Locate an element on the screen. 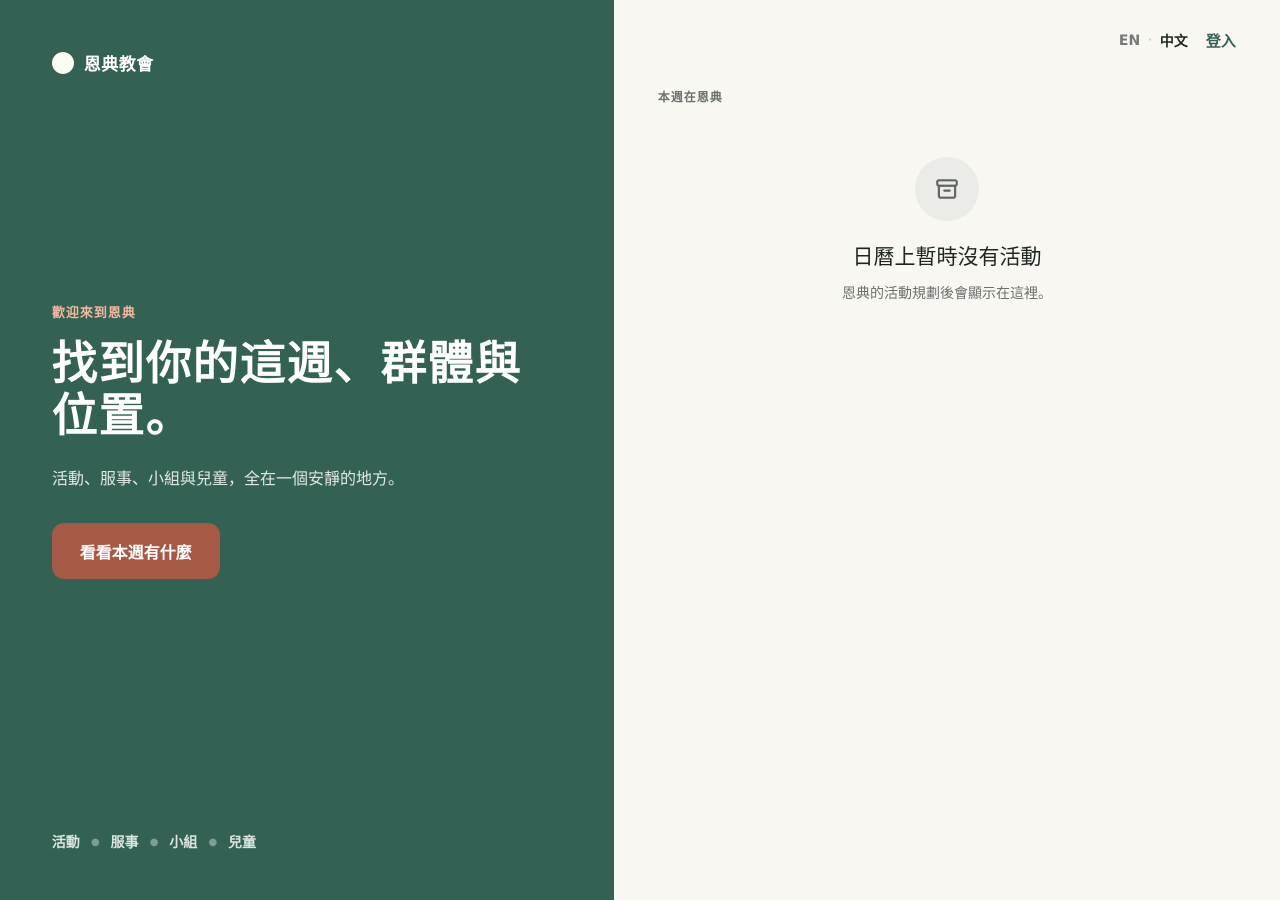 The image size is (1280, 900). empty-state-description: 恩典的活動規劃後會顯示在這裡。 is located at coordinates (947, 294).